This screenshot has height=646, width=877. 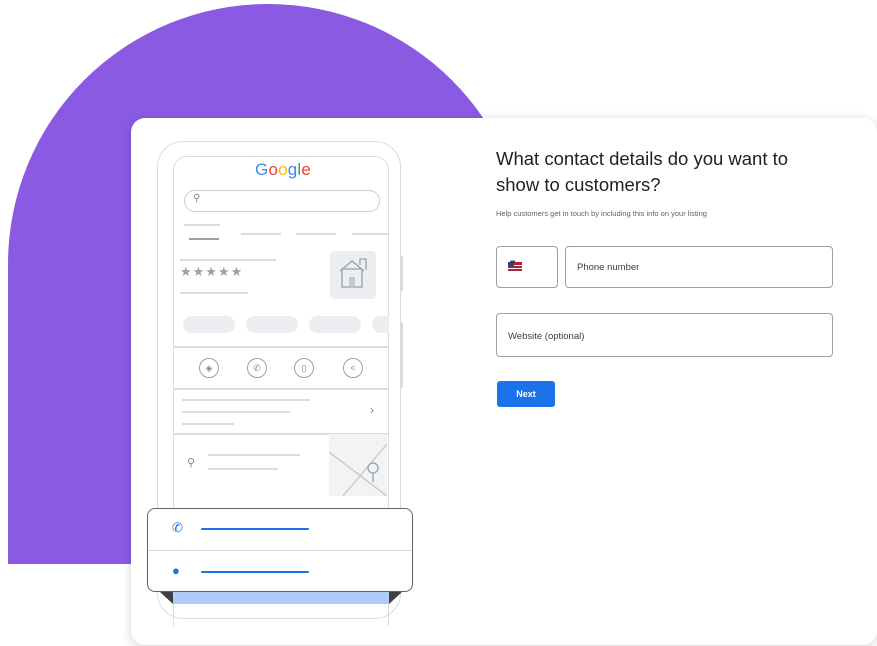 What do you see at coordinates (304, 368) in the screenshot?
I see `bookmark-icon: ▯` at bounding box center [304, 368].